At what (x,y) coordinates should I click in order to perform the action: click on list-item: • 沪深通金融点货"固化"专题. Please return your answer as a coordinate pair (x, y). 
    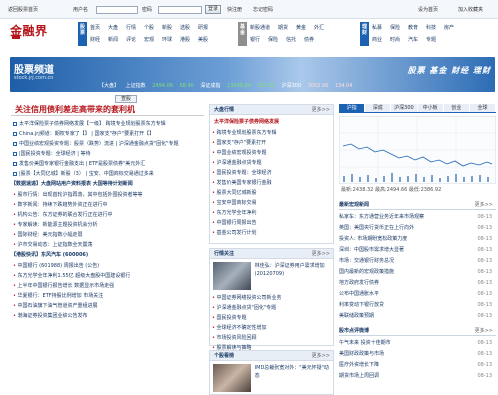
    Looking at the image, I should click on (271, 308).